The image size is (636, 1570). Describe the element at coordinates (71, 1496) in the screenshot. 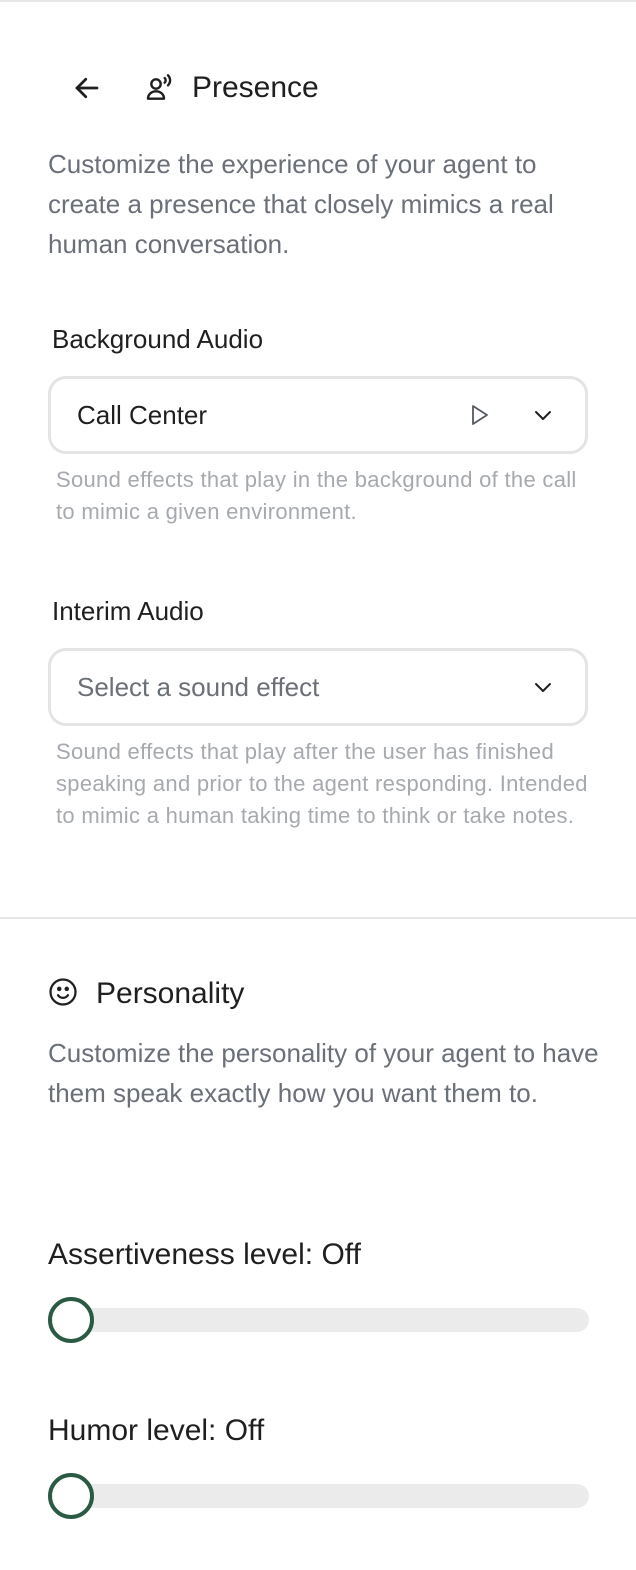

I see `humor-slider-thumb` at that location.